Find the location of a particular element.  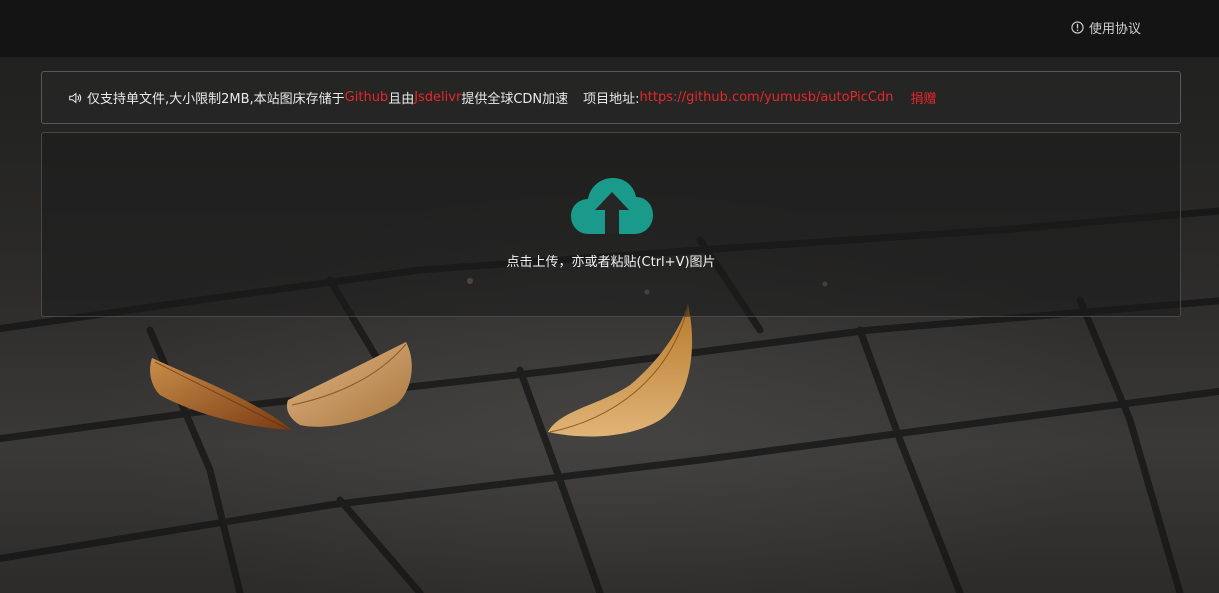

project-url-link: https://github.com/yumusb/autoPicCdn is located at coordinates (767, 97).